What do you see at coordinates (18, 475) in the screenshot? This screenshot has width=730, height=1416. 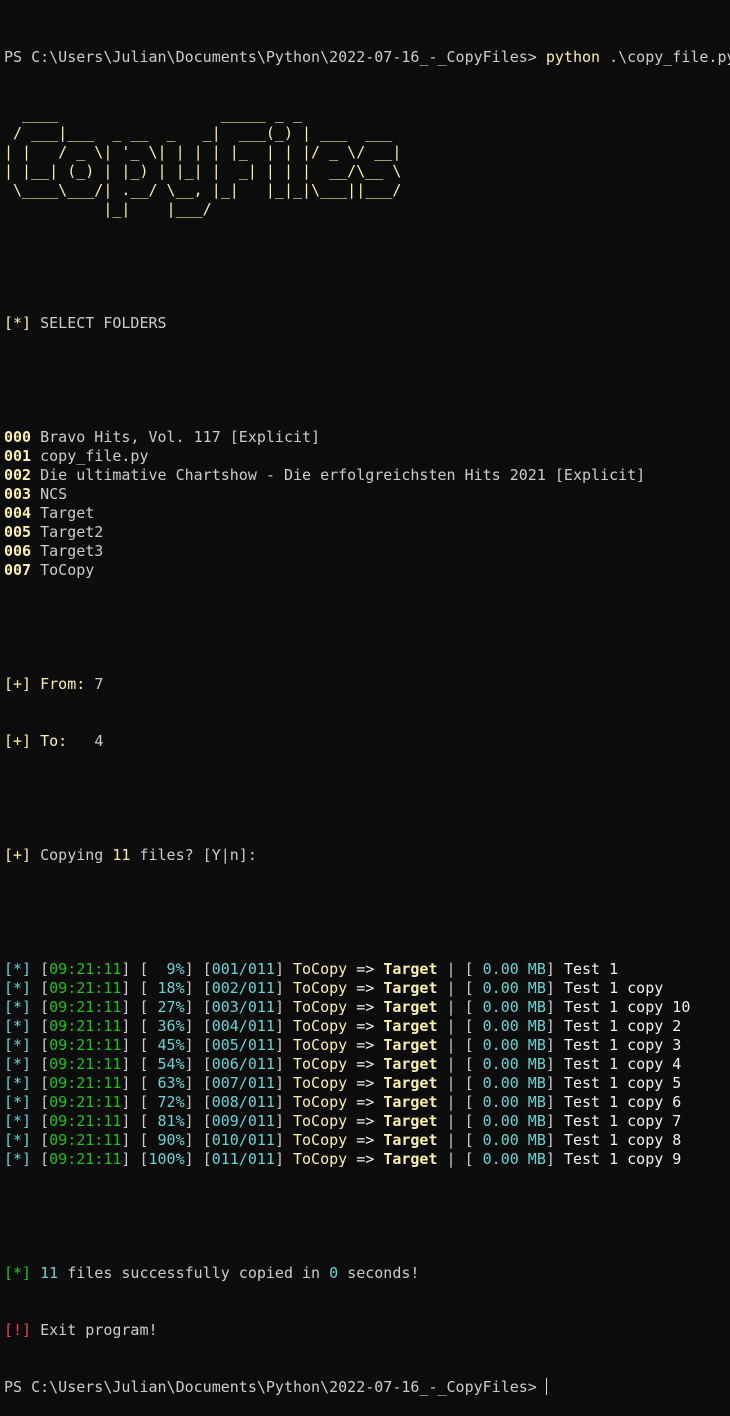 I see `folder-index: 002` at bounding box center [18, 475].